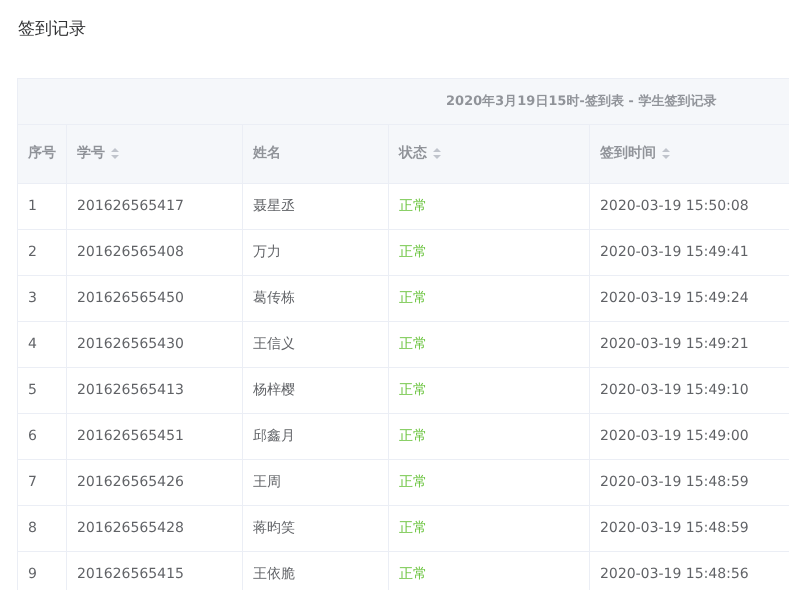 This screenshot has height=590, width=789. I want to click on row-number: 8, so click(32, 528).